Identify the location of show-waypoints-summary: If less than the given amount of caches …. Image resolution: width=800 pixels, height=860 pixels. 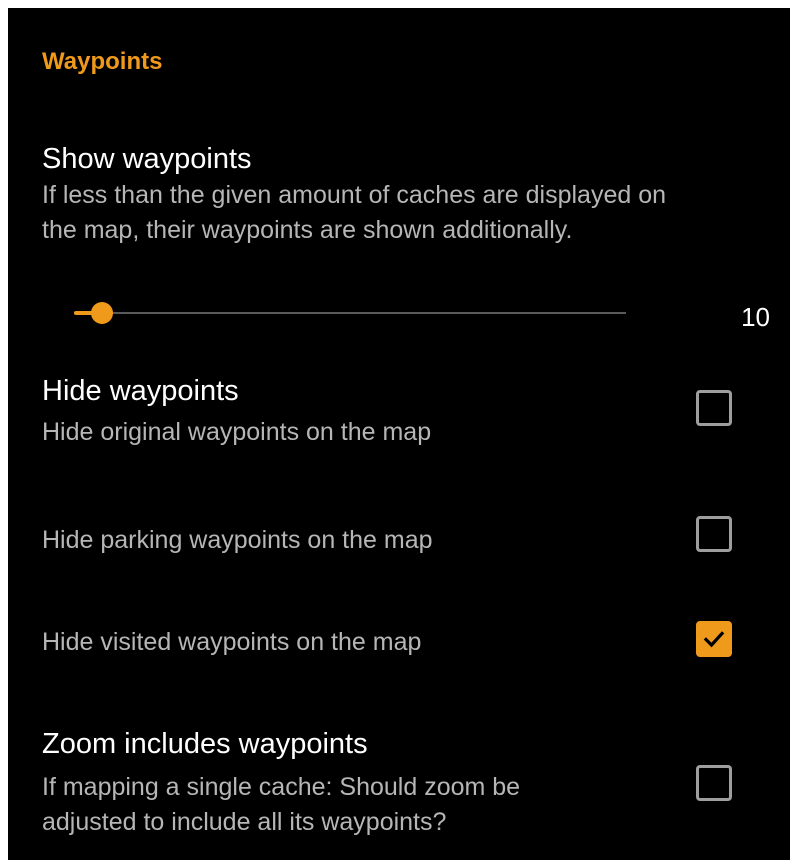
(354, 213).